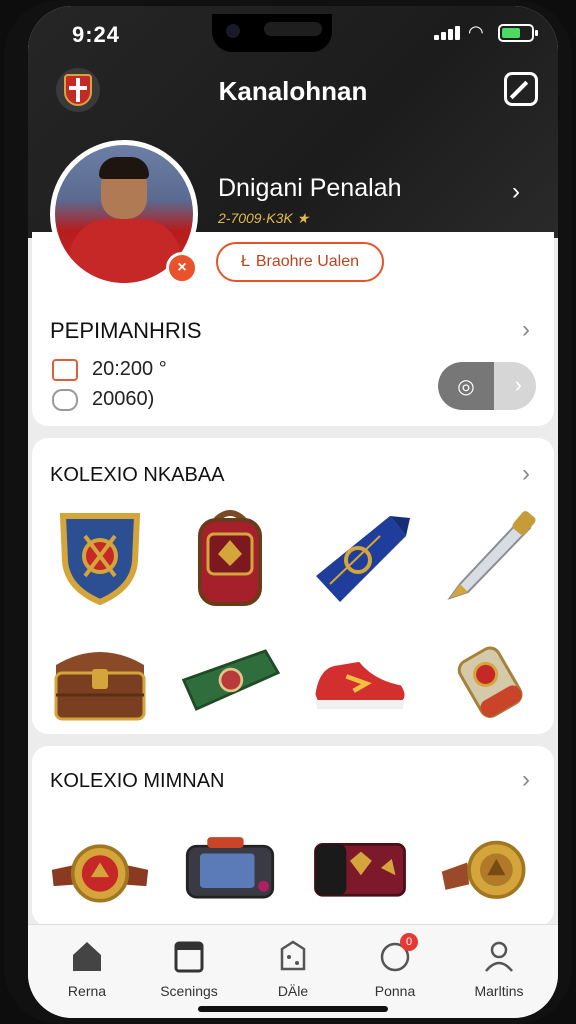 The width and height of the screenshot is (576, 1024). Describe the element at coordinates (310, 188) in the screenshot. I see `profile-name: Dnigani Penalah` at that location.